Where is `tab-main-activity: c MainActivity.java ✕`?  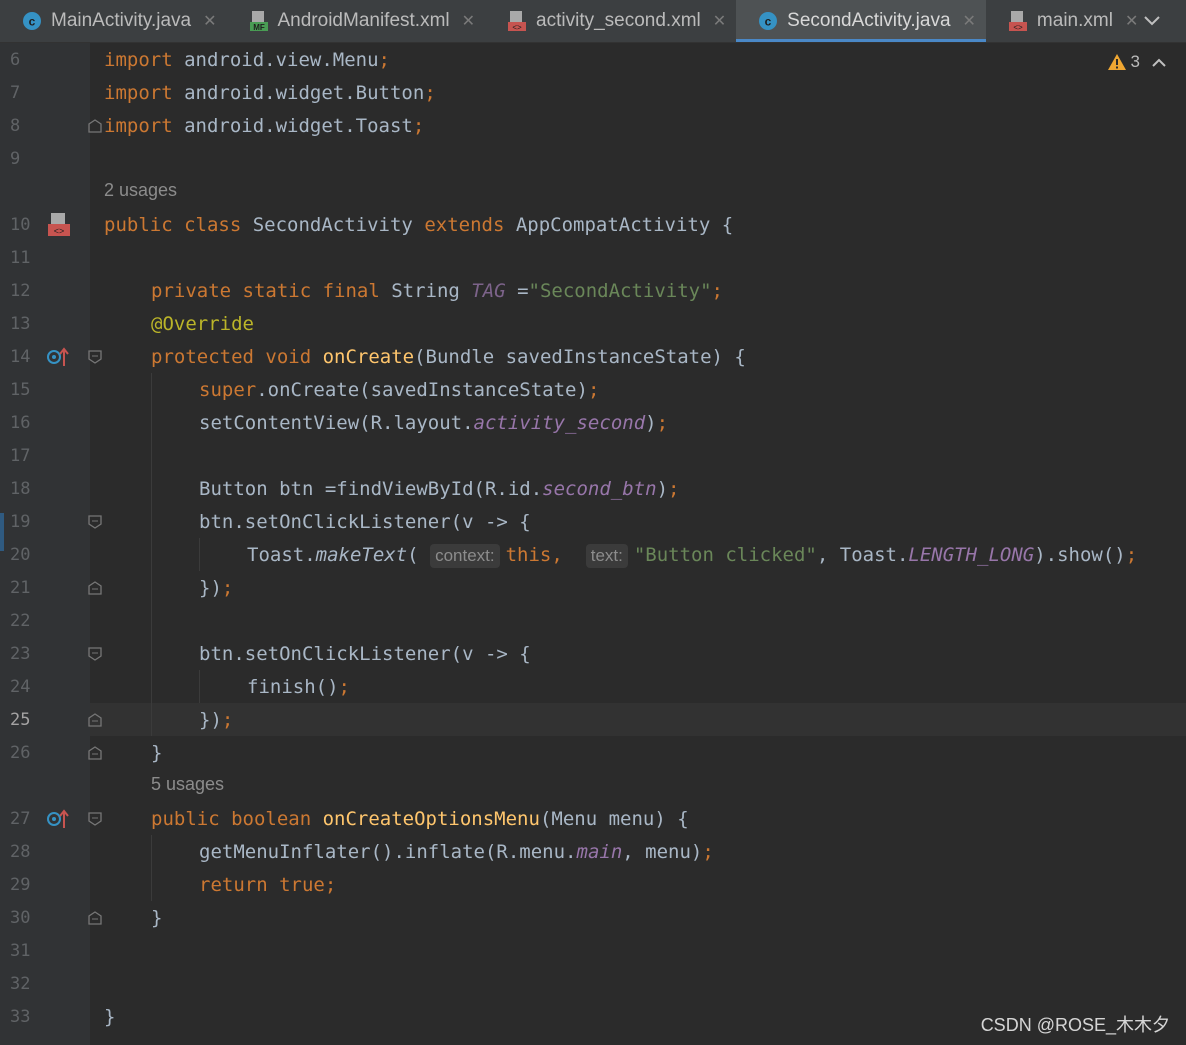 tab-main-activity: c MainActivity.java ✕ is located at coordinates (113, 21).